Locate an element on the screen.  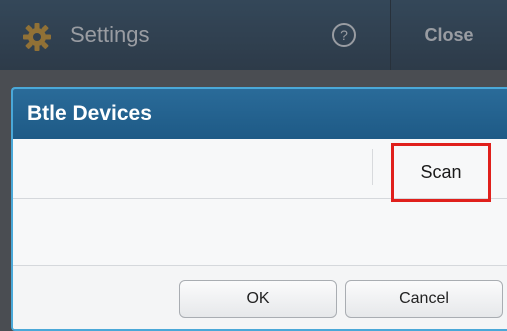
toolbar-separator is located at coordinates (372, 167).